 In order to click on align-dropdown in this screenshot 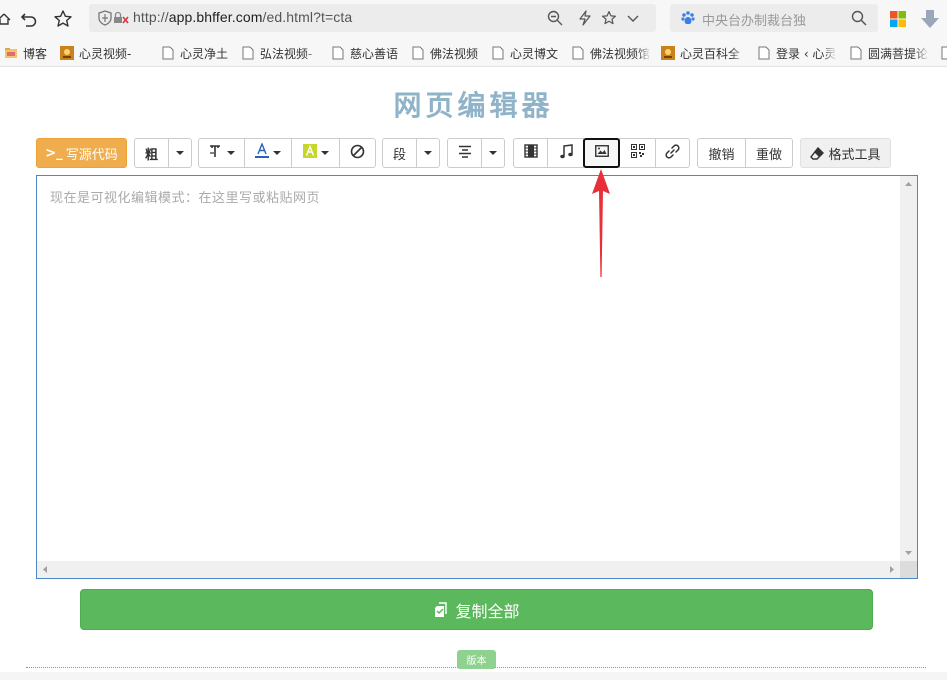, I will do `click(493, 153)`.